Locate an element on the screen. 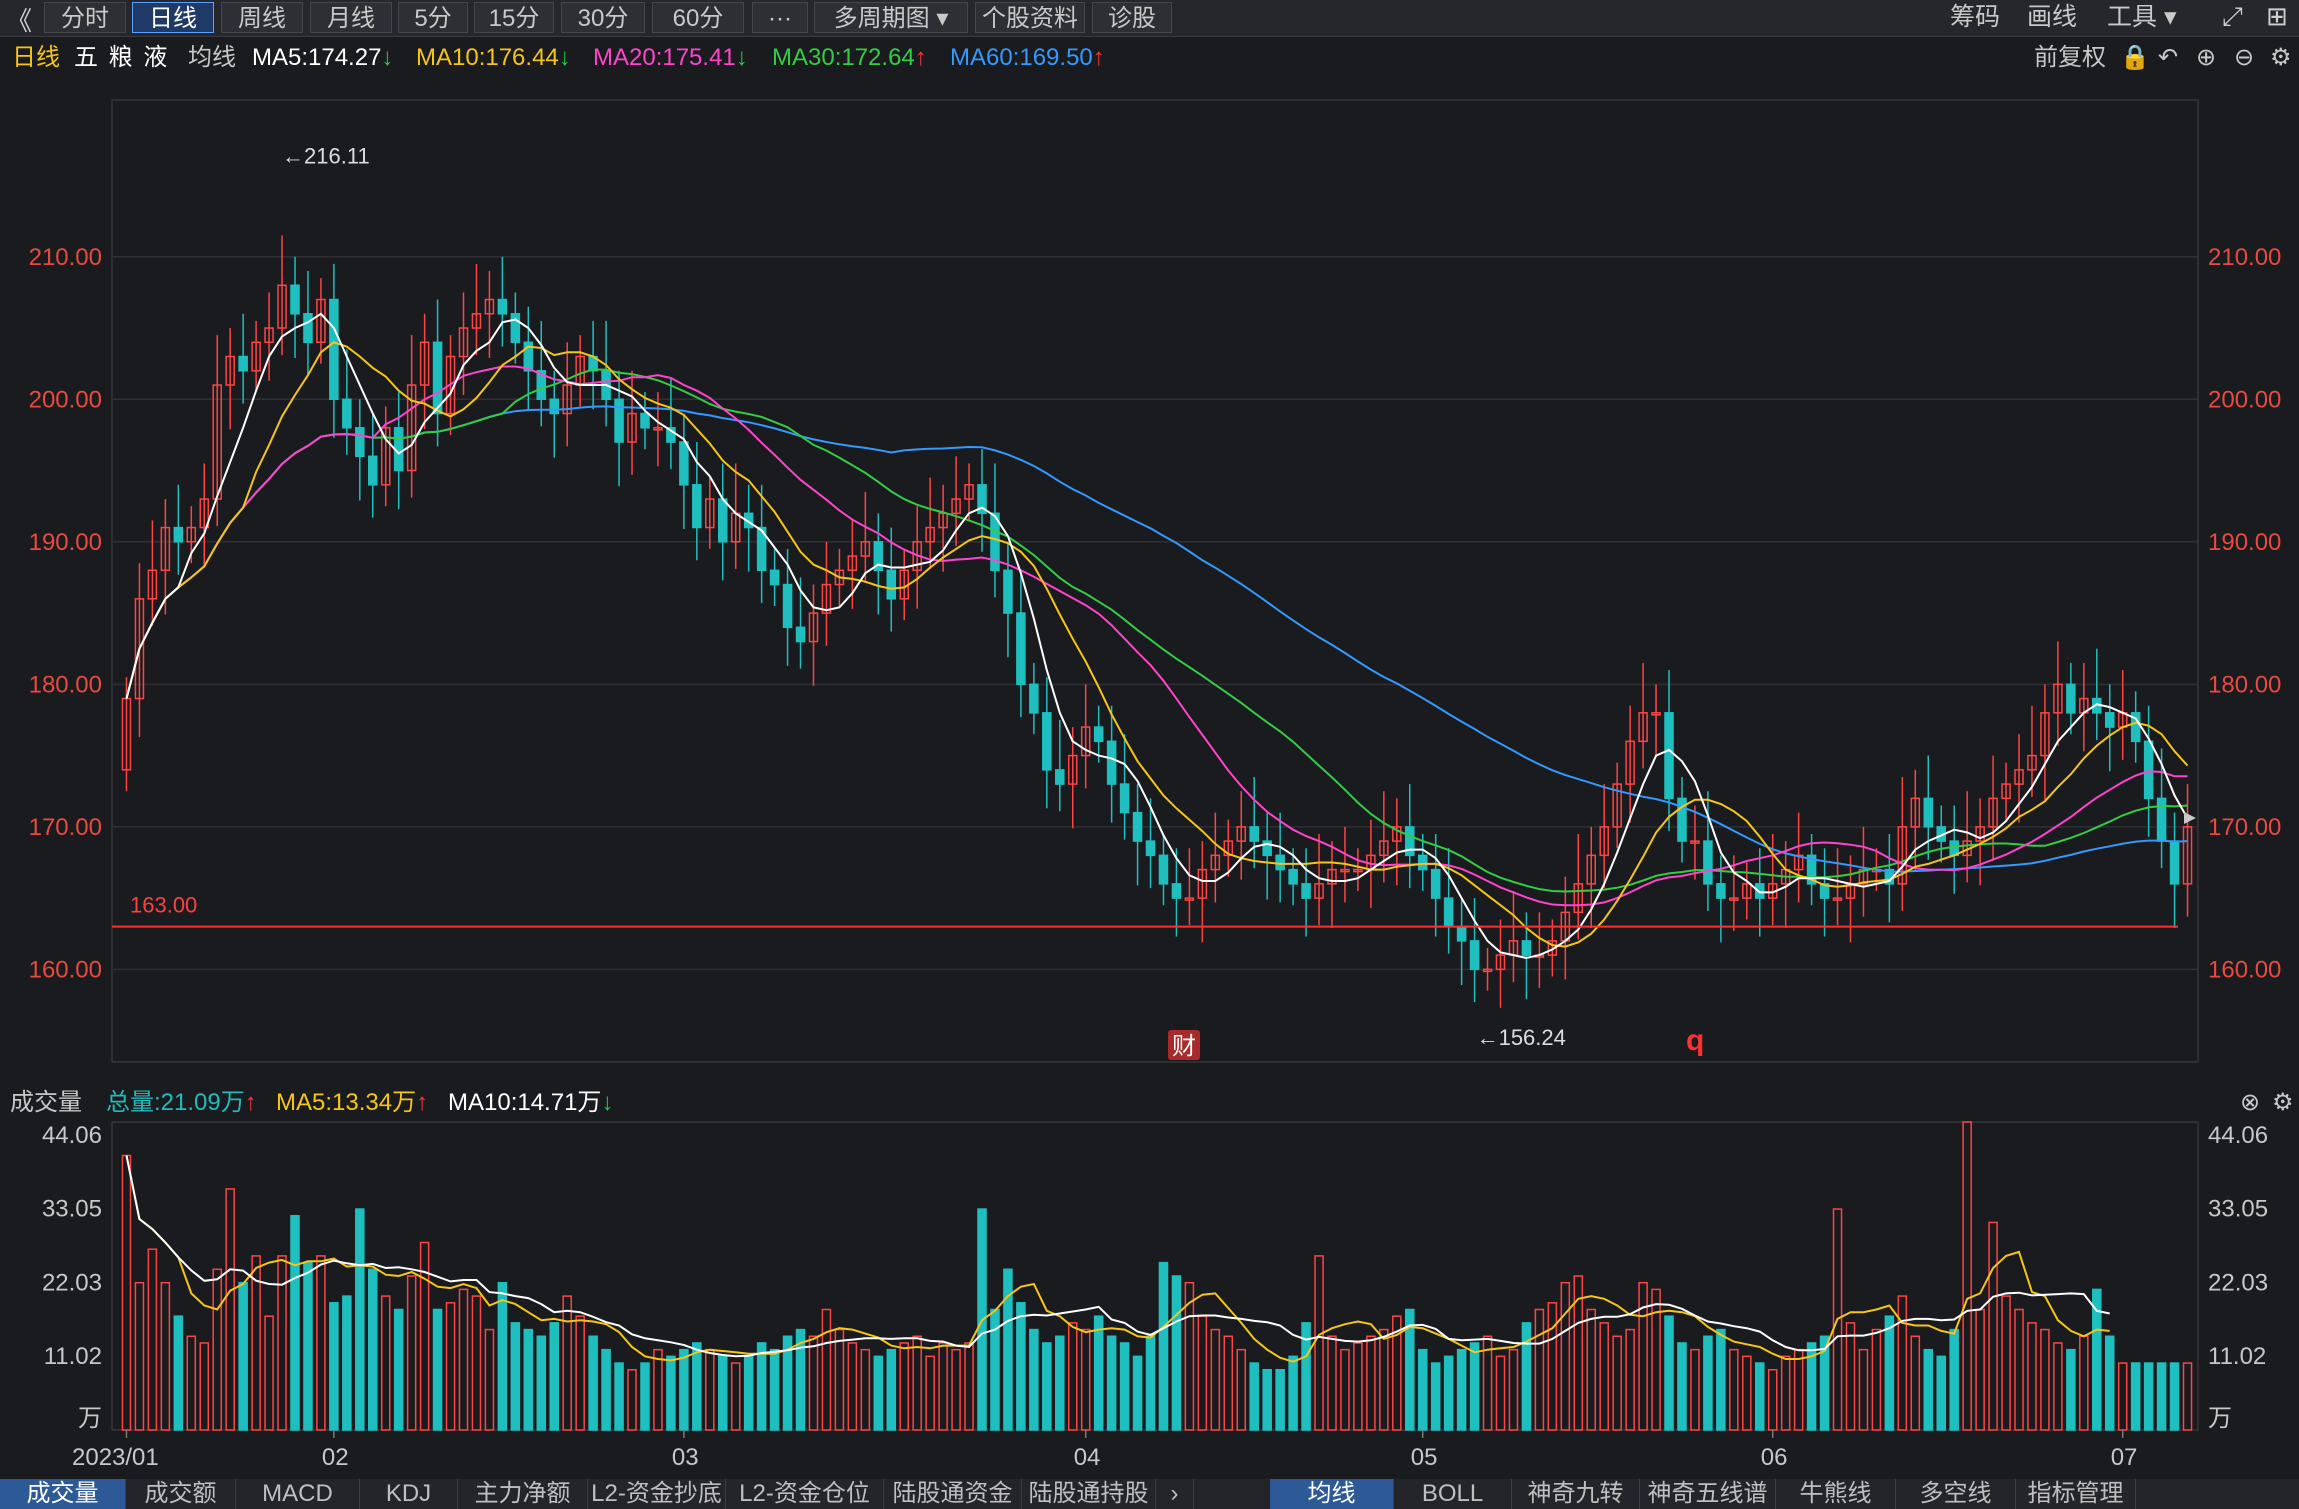 Image resolution: width=2299 pixels, height=1509 pixels. indicator-tab-left-2: MACD is located at coordinates (298, 1494).